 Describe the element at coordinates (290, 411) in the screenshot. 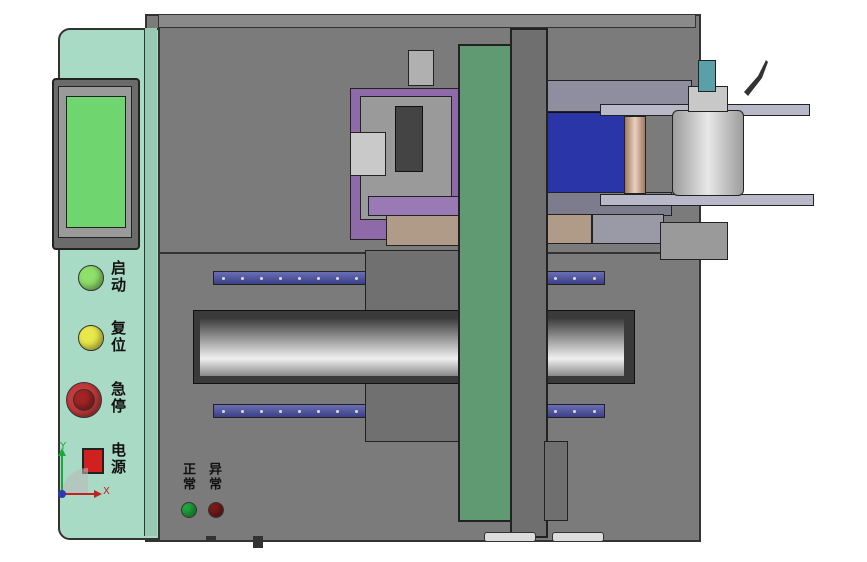

I see `lower-linear-rail-left` at that location.